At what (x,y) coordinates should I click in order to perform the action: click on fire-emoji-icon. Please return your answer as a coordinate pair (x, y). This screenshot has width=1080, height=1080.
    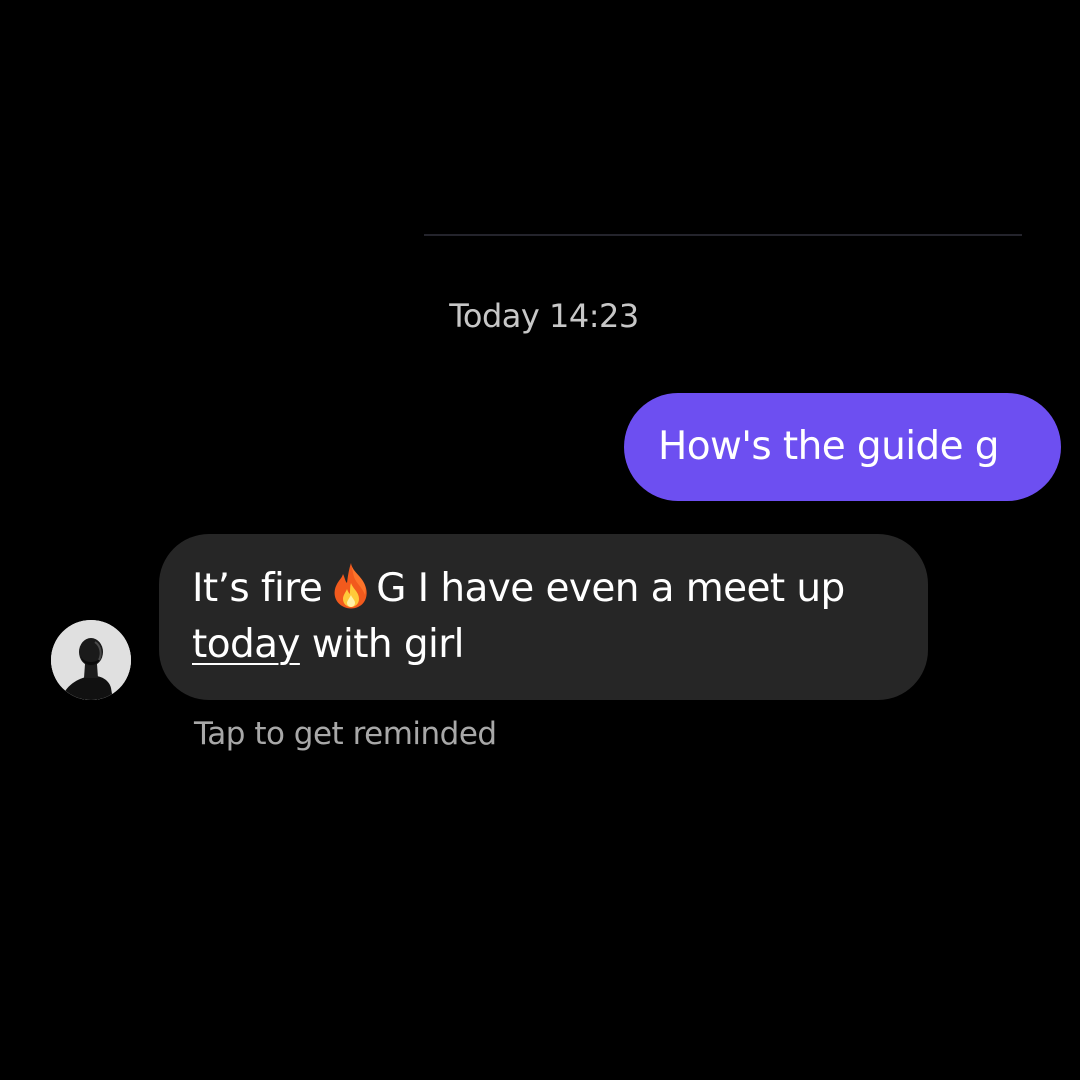
    Looking at the image, I should click on (351, 585).